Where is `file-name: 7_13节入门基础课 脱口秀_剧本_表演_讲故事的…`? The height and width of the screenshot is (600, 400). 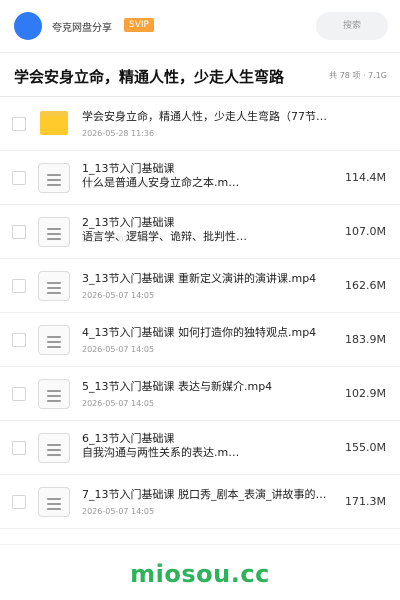 file-name: 7_13节入门基础课 脱口秀_剧本_表演_讲故事的… is located at coordinates (207, 495).